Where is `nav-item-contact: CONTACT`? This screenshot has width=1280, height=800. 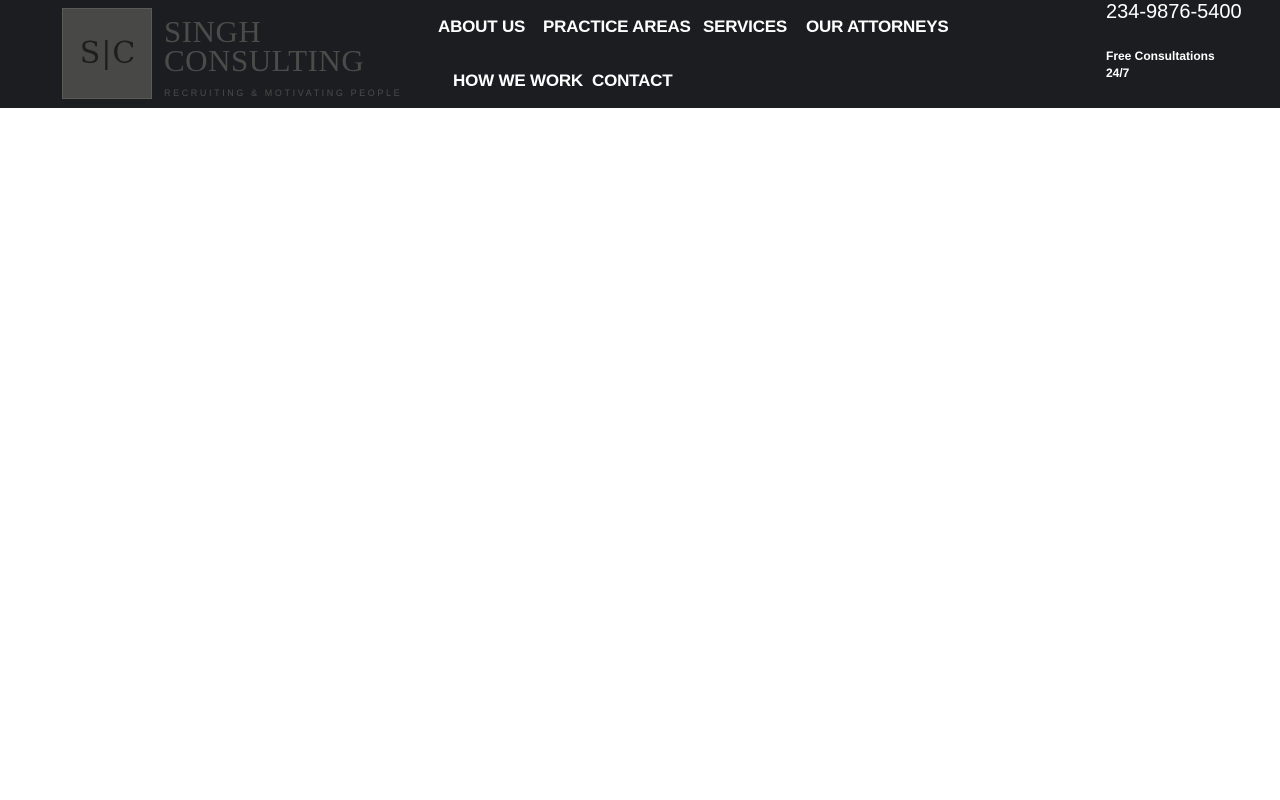
nav-item-contact: CONTACT is located at coordinates (632, 81).